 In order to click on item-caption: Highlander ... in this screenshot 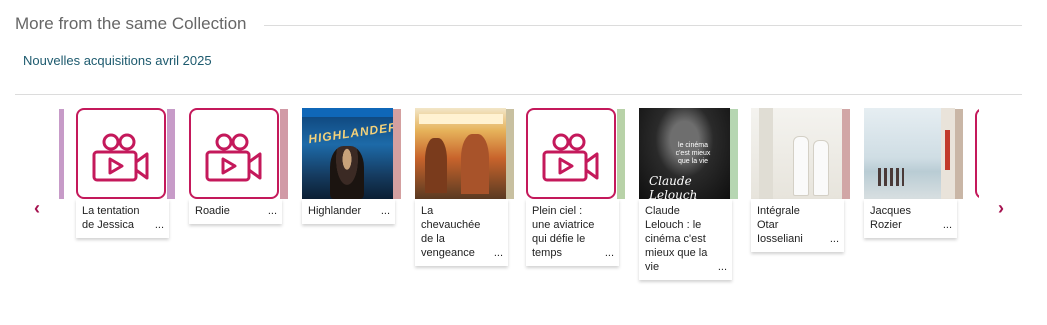, I will do `click(348, 211)`.